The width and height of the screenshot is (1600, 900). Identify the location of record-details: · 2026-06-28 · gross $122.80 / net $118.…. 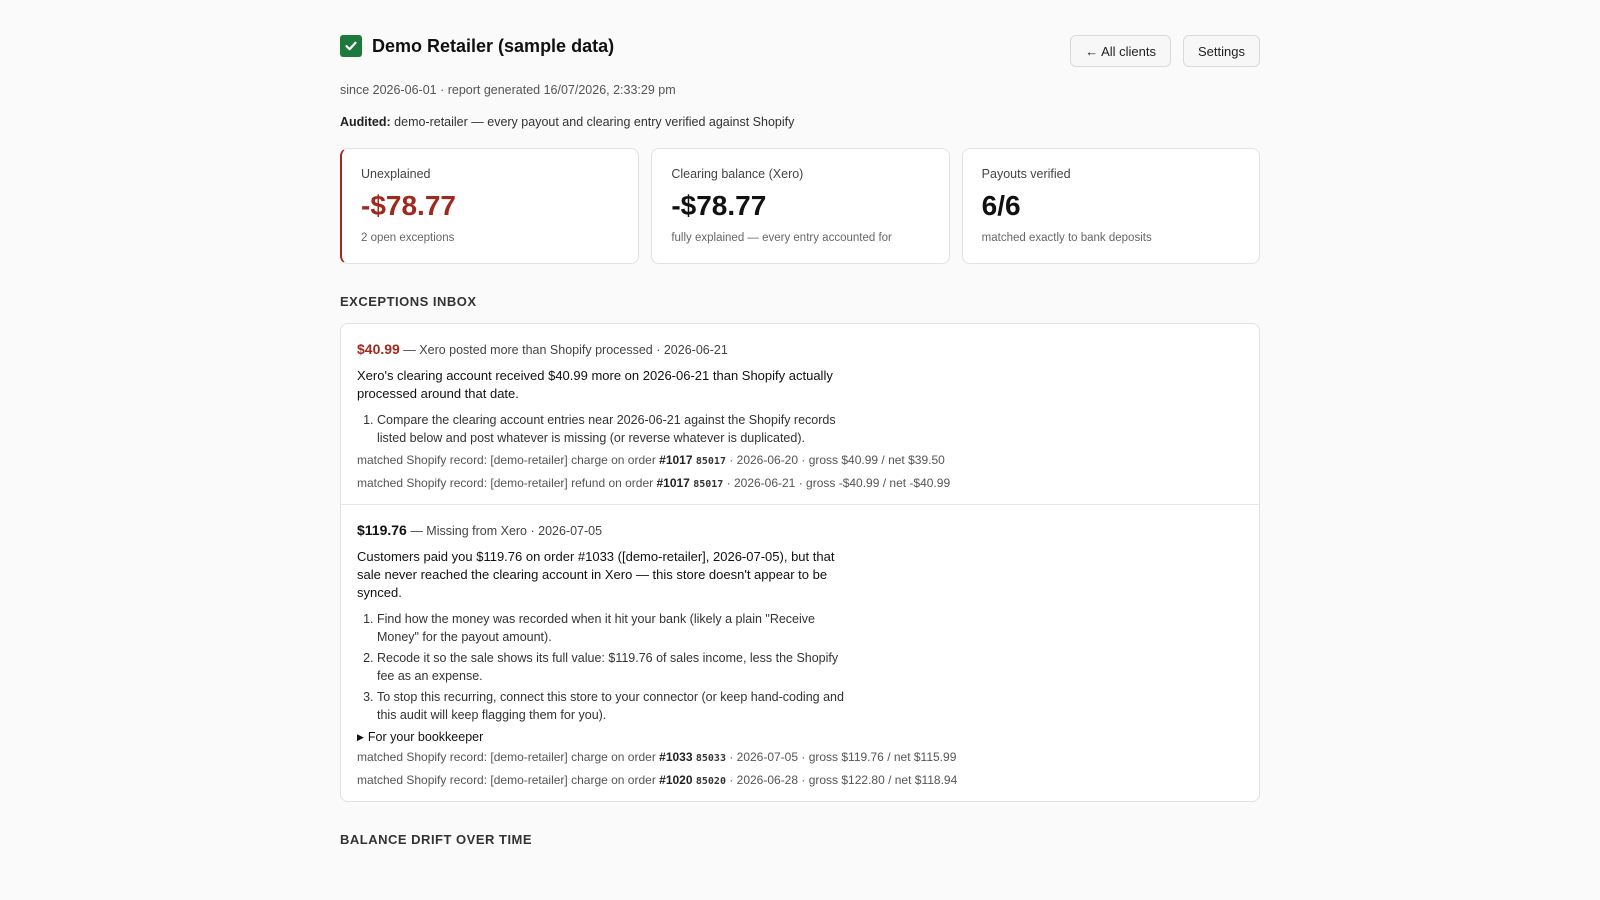
(841, 780).